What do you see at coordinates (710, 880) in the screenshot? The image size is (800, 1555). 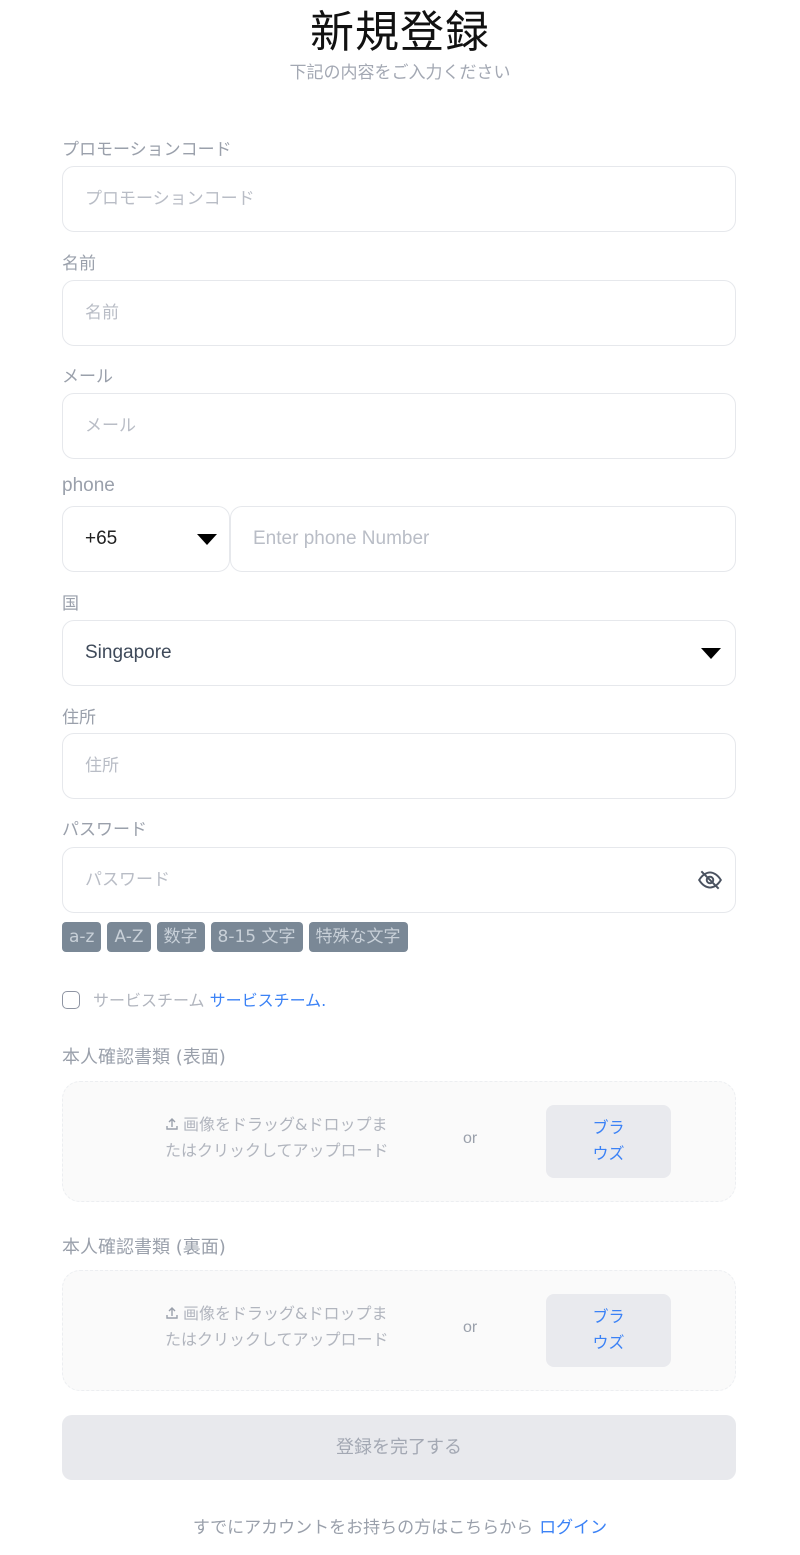 I see `eye-off-icon` at bounding box center [710, 880].